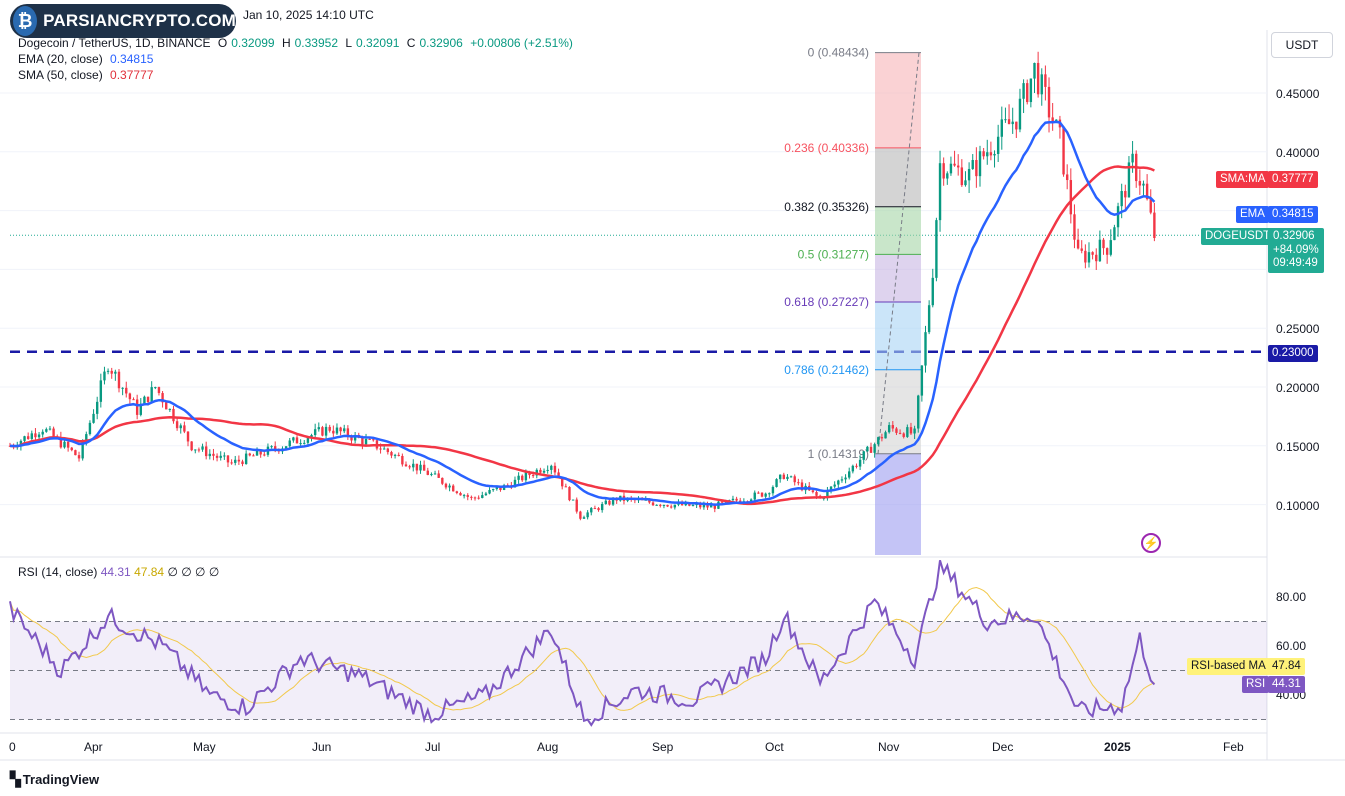 The width and height of the screenshot is (1345, 796). I want to click on time-tick: Jun, so click(322, 747).